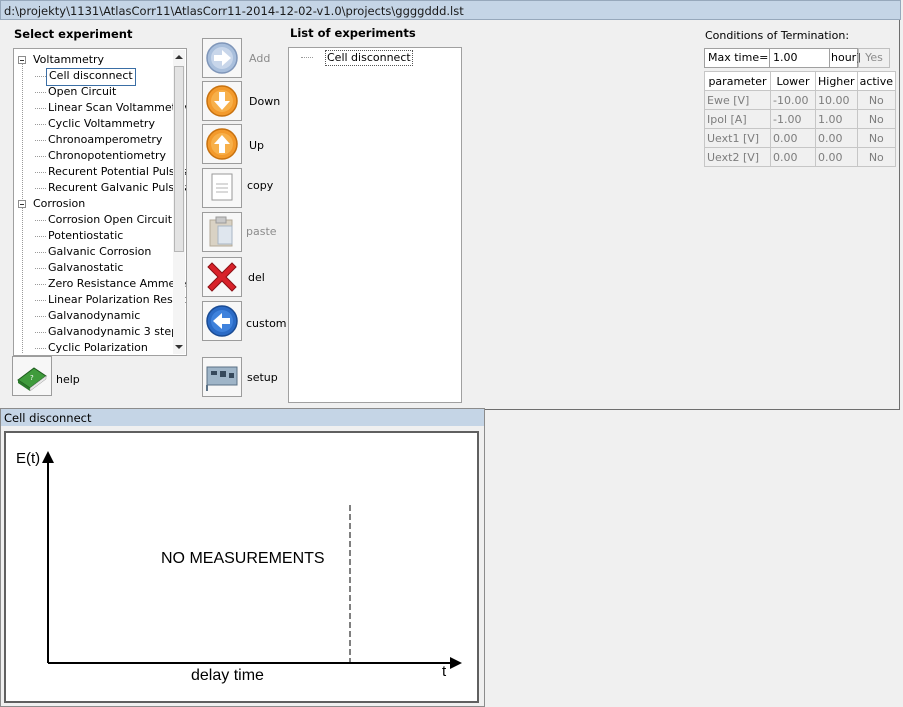 The height and width of the screenshot is (707, 903). I want to click on up-button, so click(222, 144).